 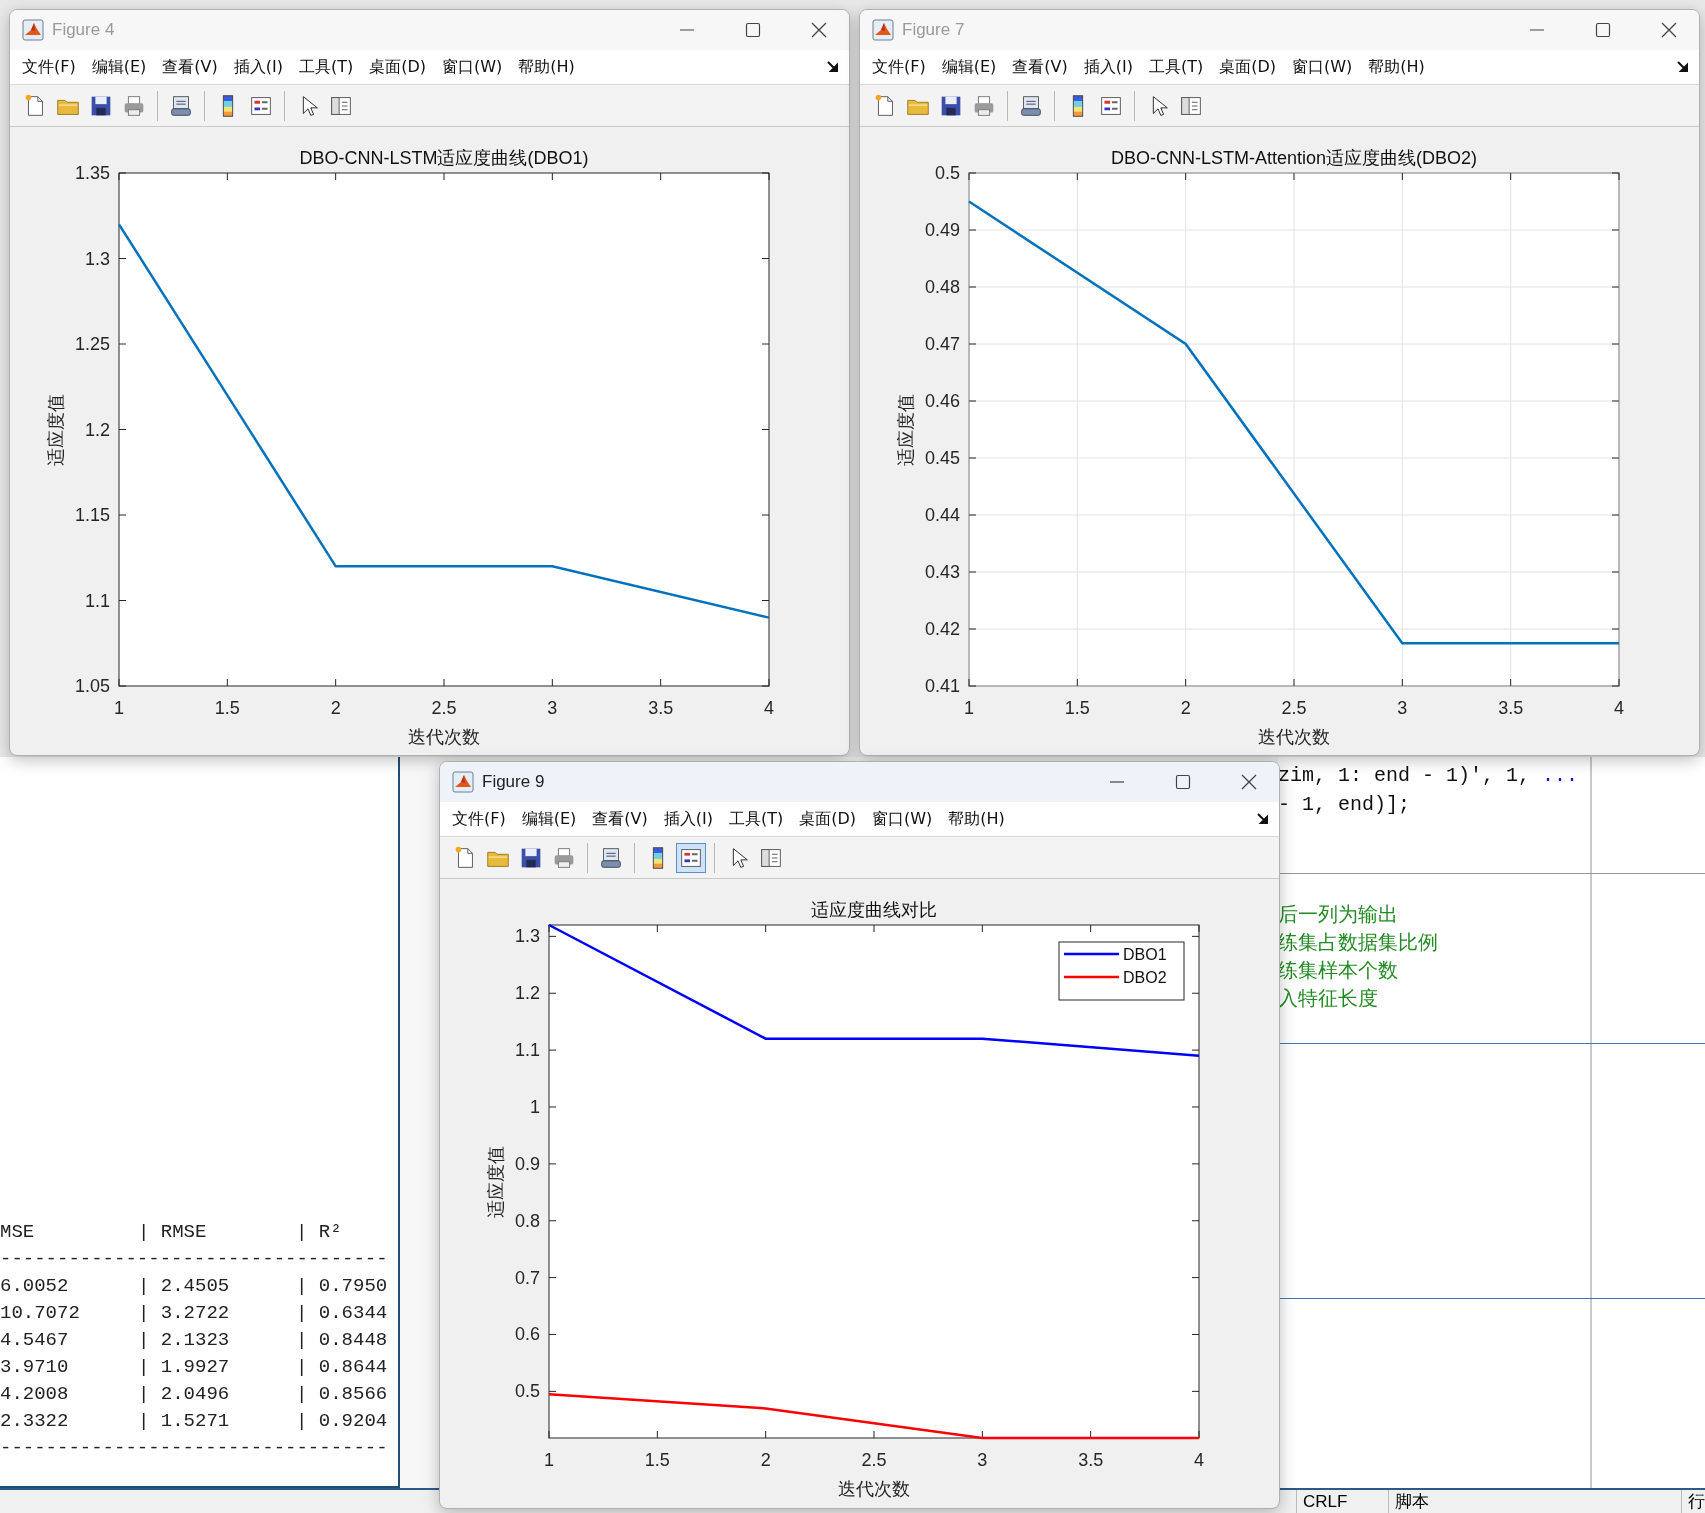 I want to click on tick-label: 0.7, so click(x=527, y=1277).